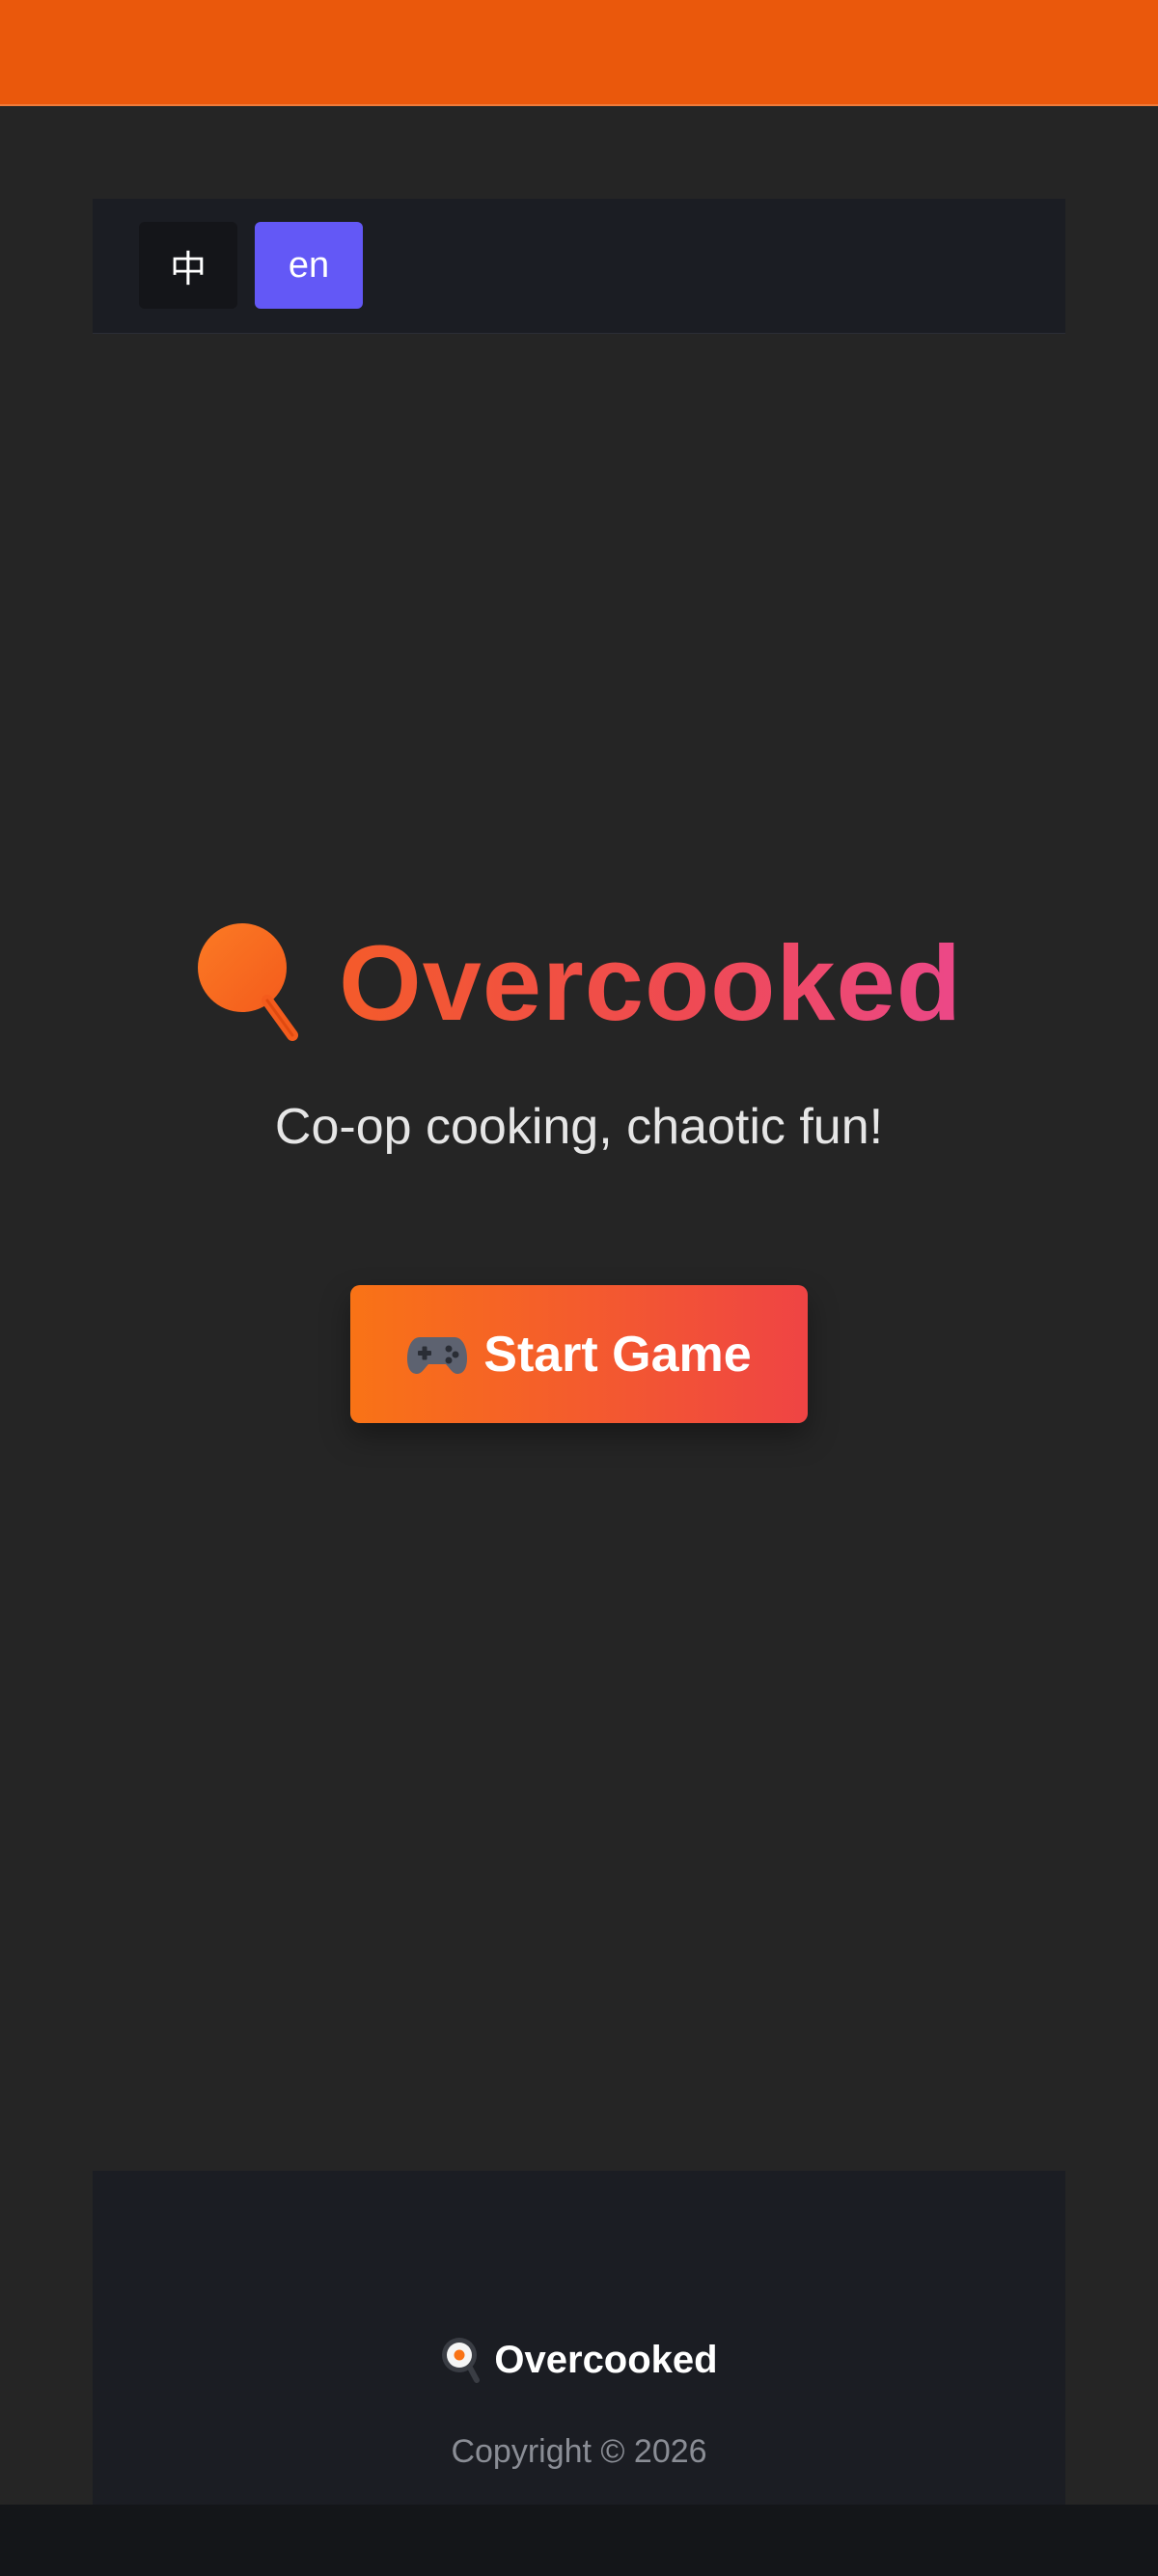  I want to click on copyright-text: Copyright © 2026, so click(579, 2451).